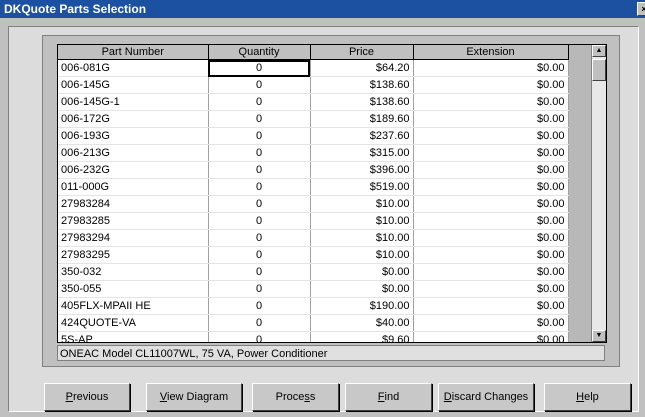 Image resolution: width=645 pixels, height=417 pixels. Describe the element at coordinates (362, 336) in the screenshot. I see `price-cell: $9.60` at that location.